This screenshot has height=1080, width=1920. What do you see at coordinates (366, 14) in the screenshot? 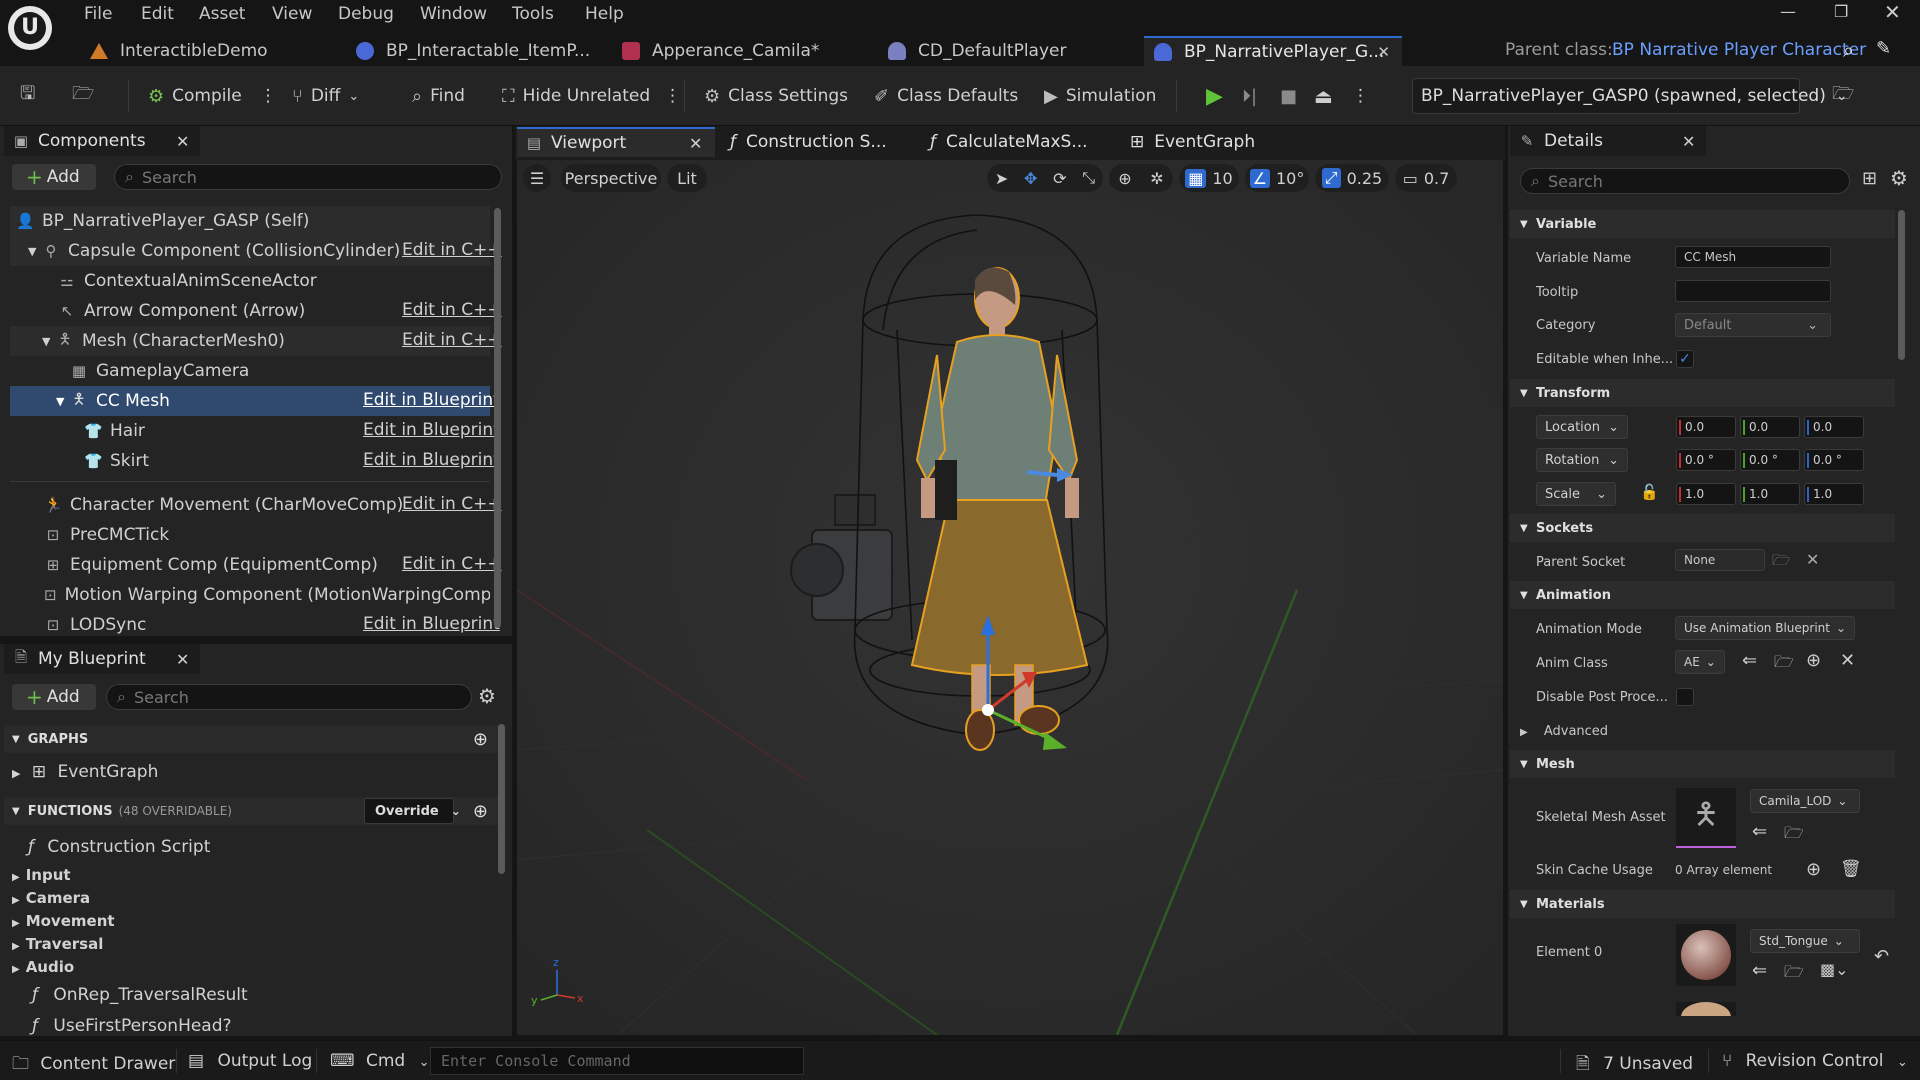
I see `menu-debug: Debug` at bounding box center [366, 14].